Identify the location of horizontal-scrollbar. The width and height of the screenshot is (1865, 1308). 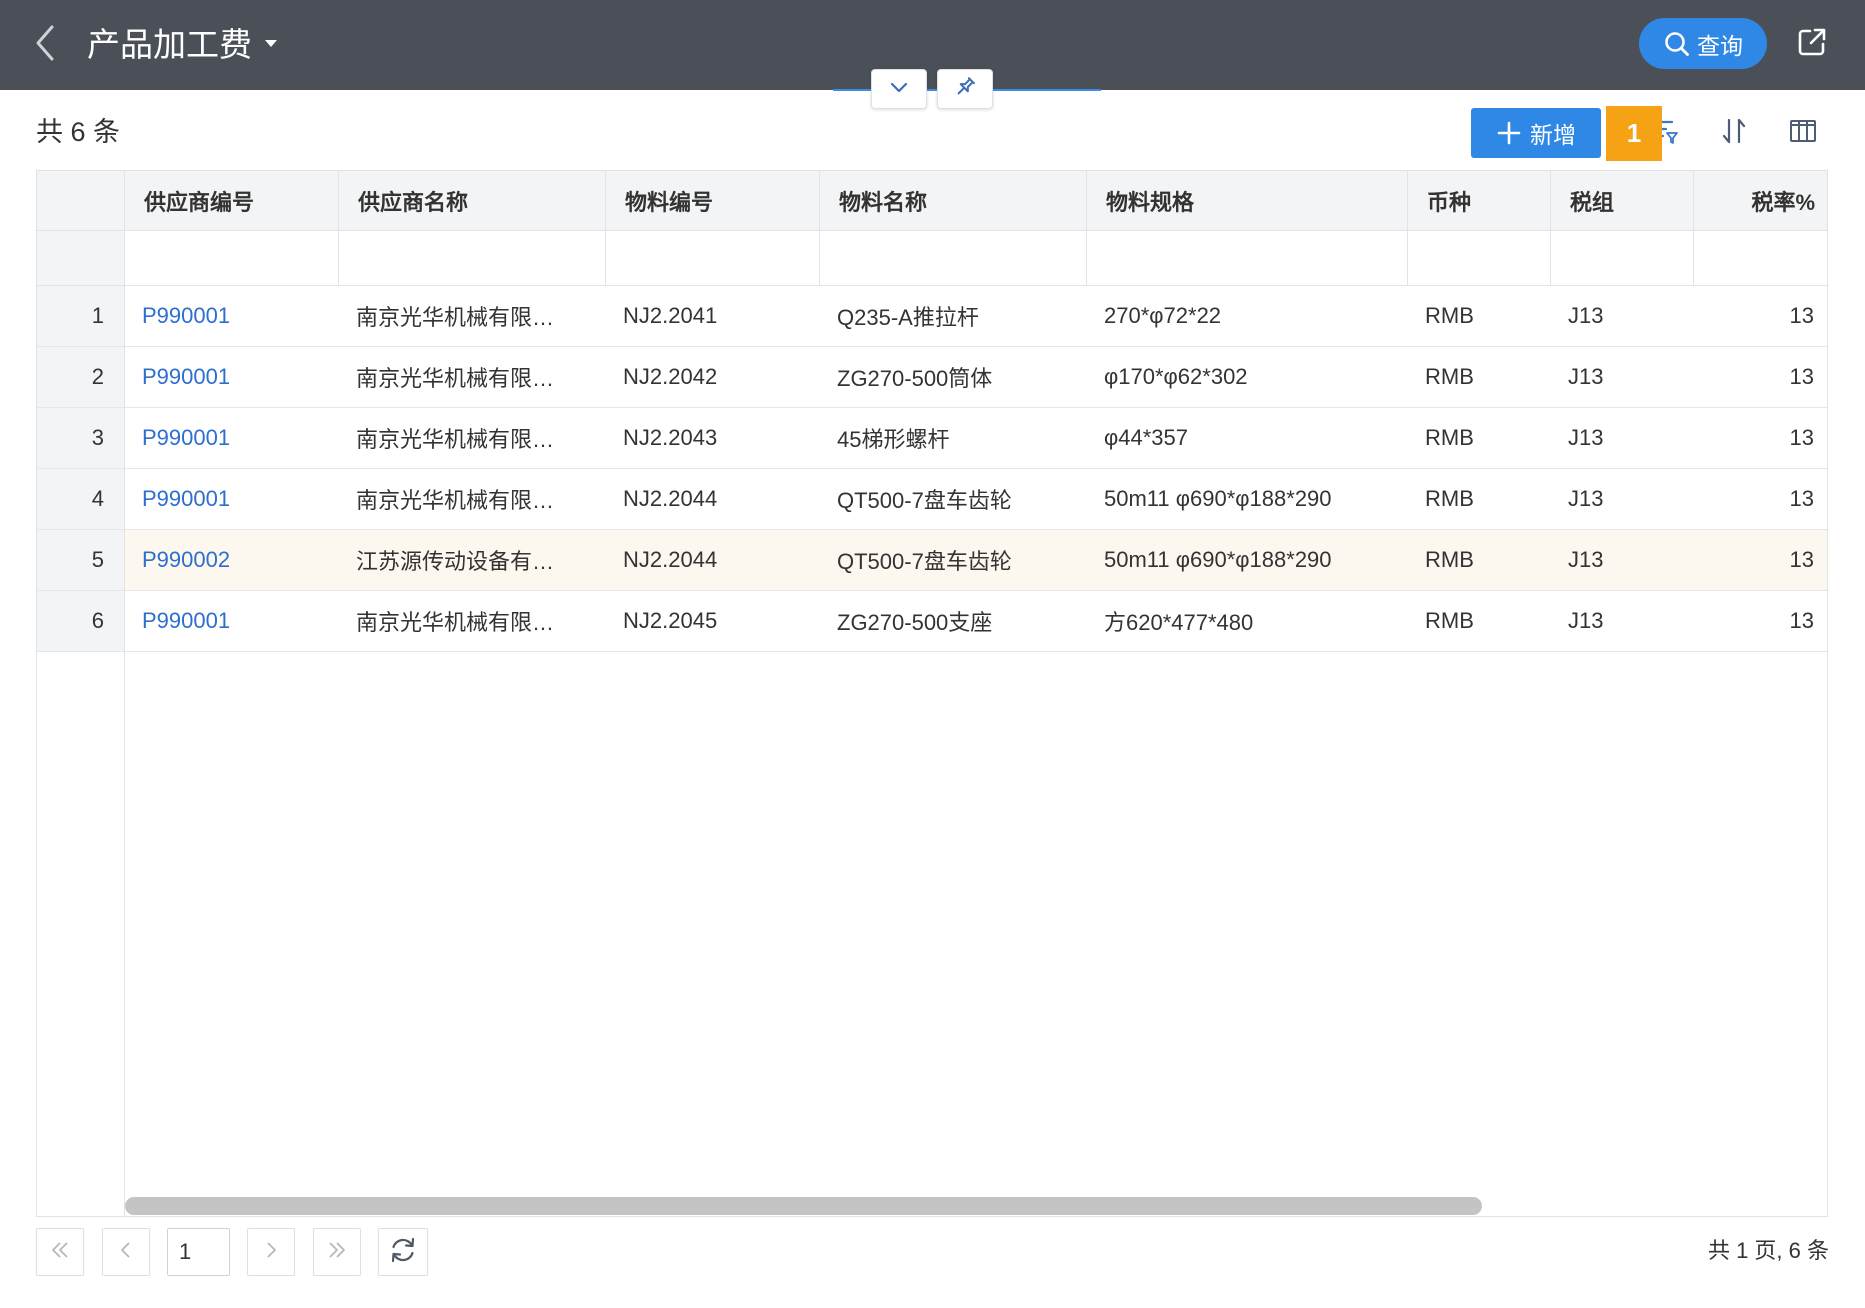
(803, 1206).